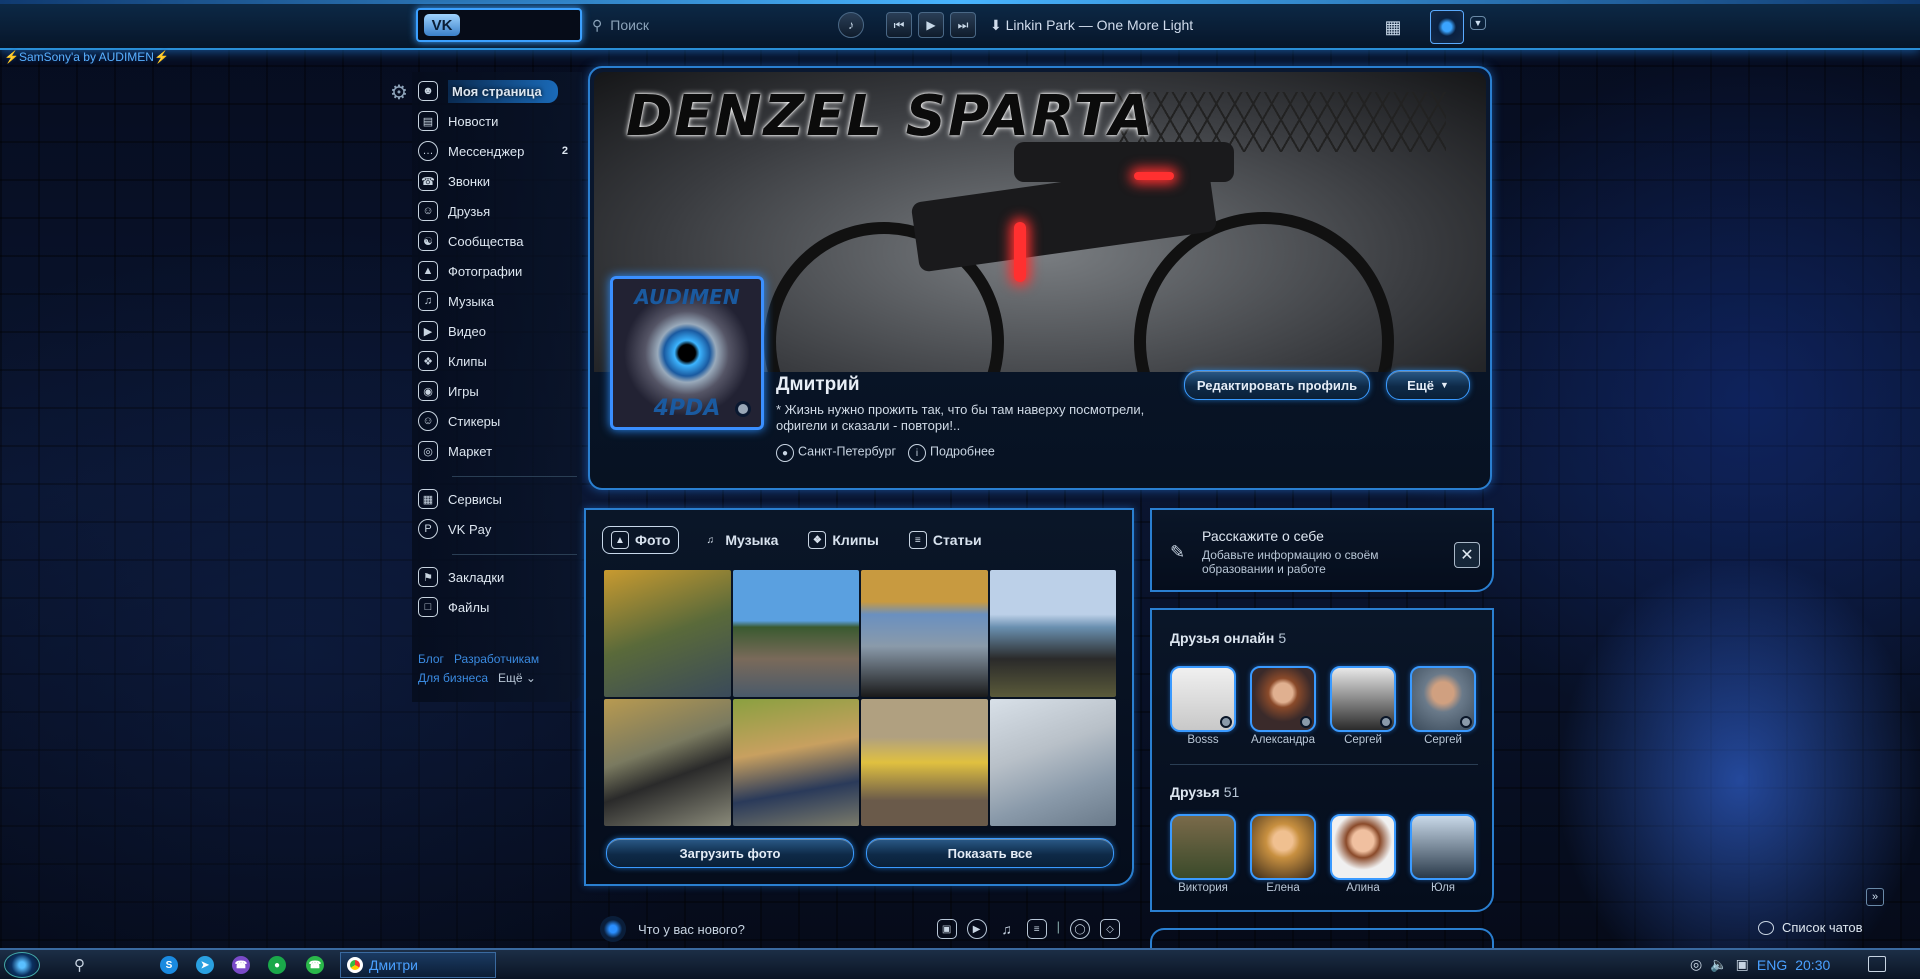  Describe the element at coordinates (1393, 27) in the screenshot. I see `apps-grid-icon: ▦` at that location.